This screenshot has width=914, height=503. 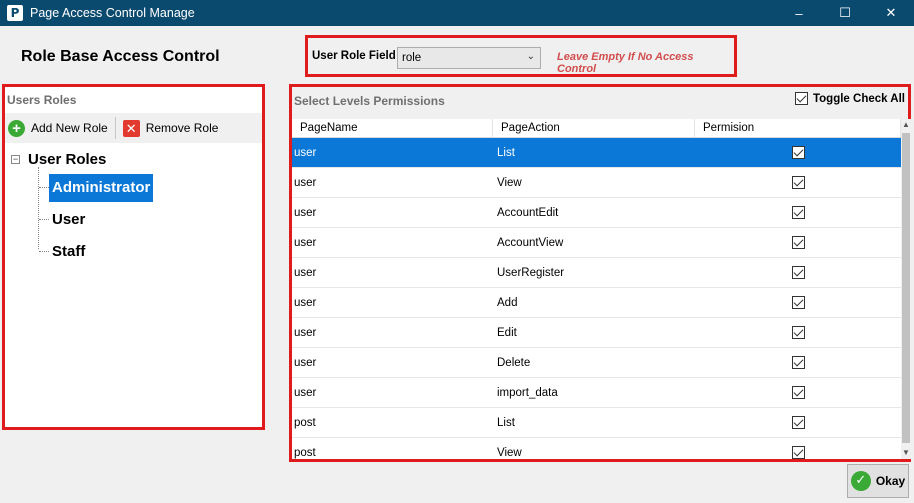 I want to click on toggle-all-checkbox, so click(x=801, y=98).